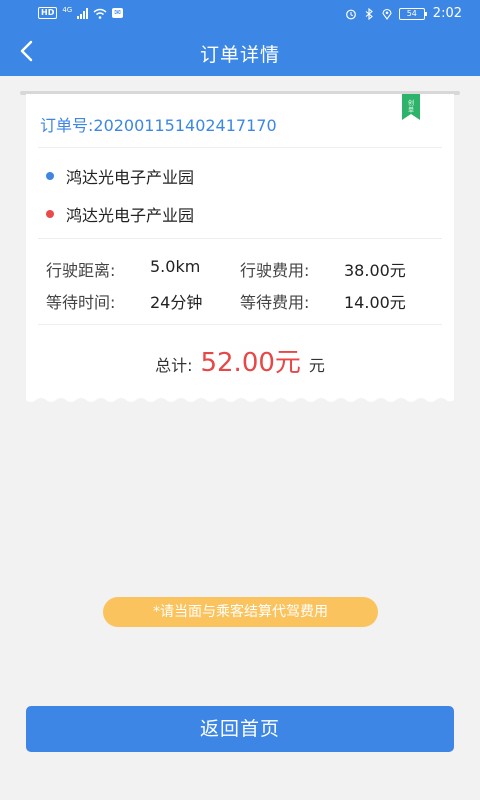 Image resolution: width=480 pixels, height=800 pixels. I want to click on app-header: 订单详情, so click(240, 52).